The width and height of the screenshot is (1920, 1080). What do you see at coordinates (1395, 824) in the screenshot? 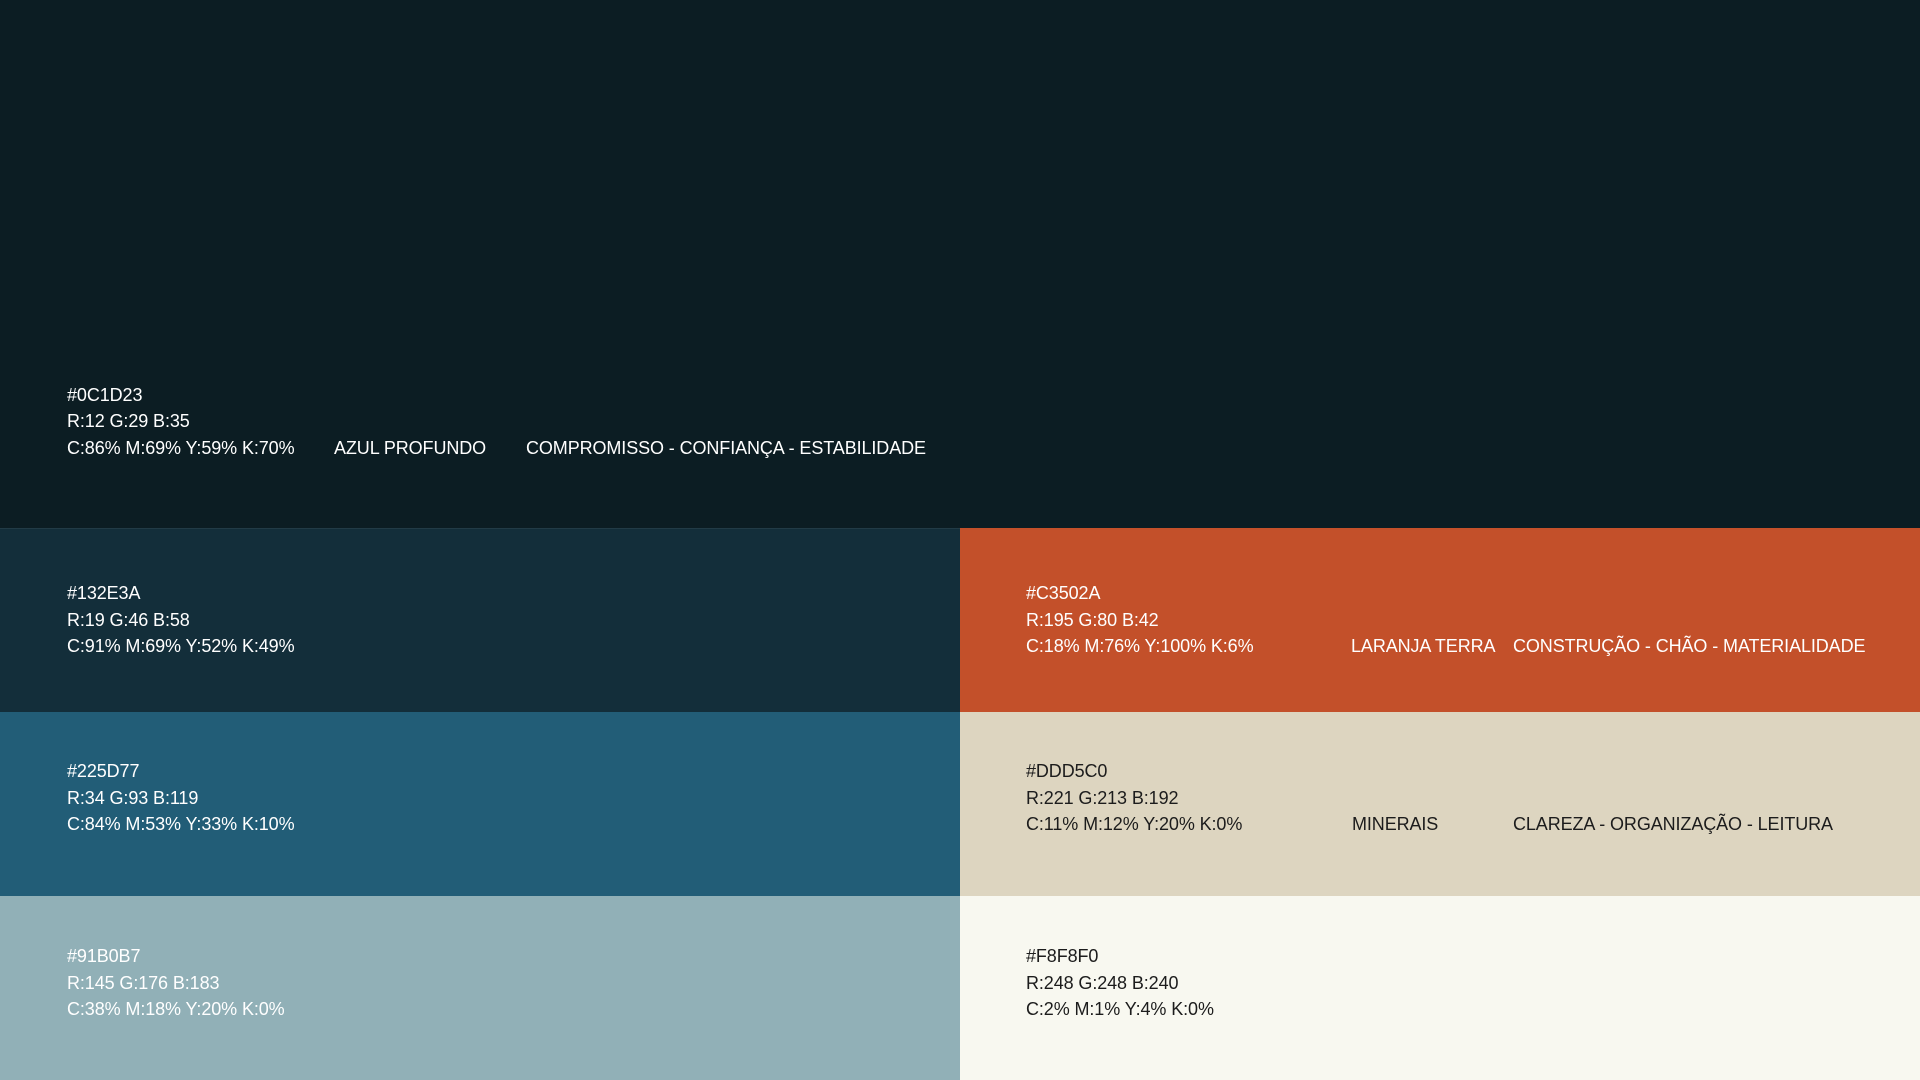
I see `swatch-color-name: MINERAIS` at bounding box center [1395, 824].